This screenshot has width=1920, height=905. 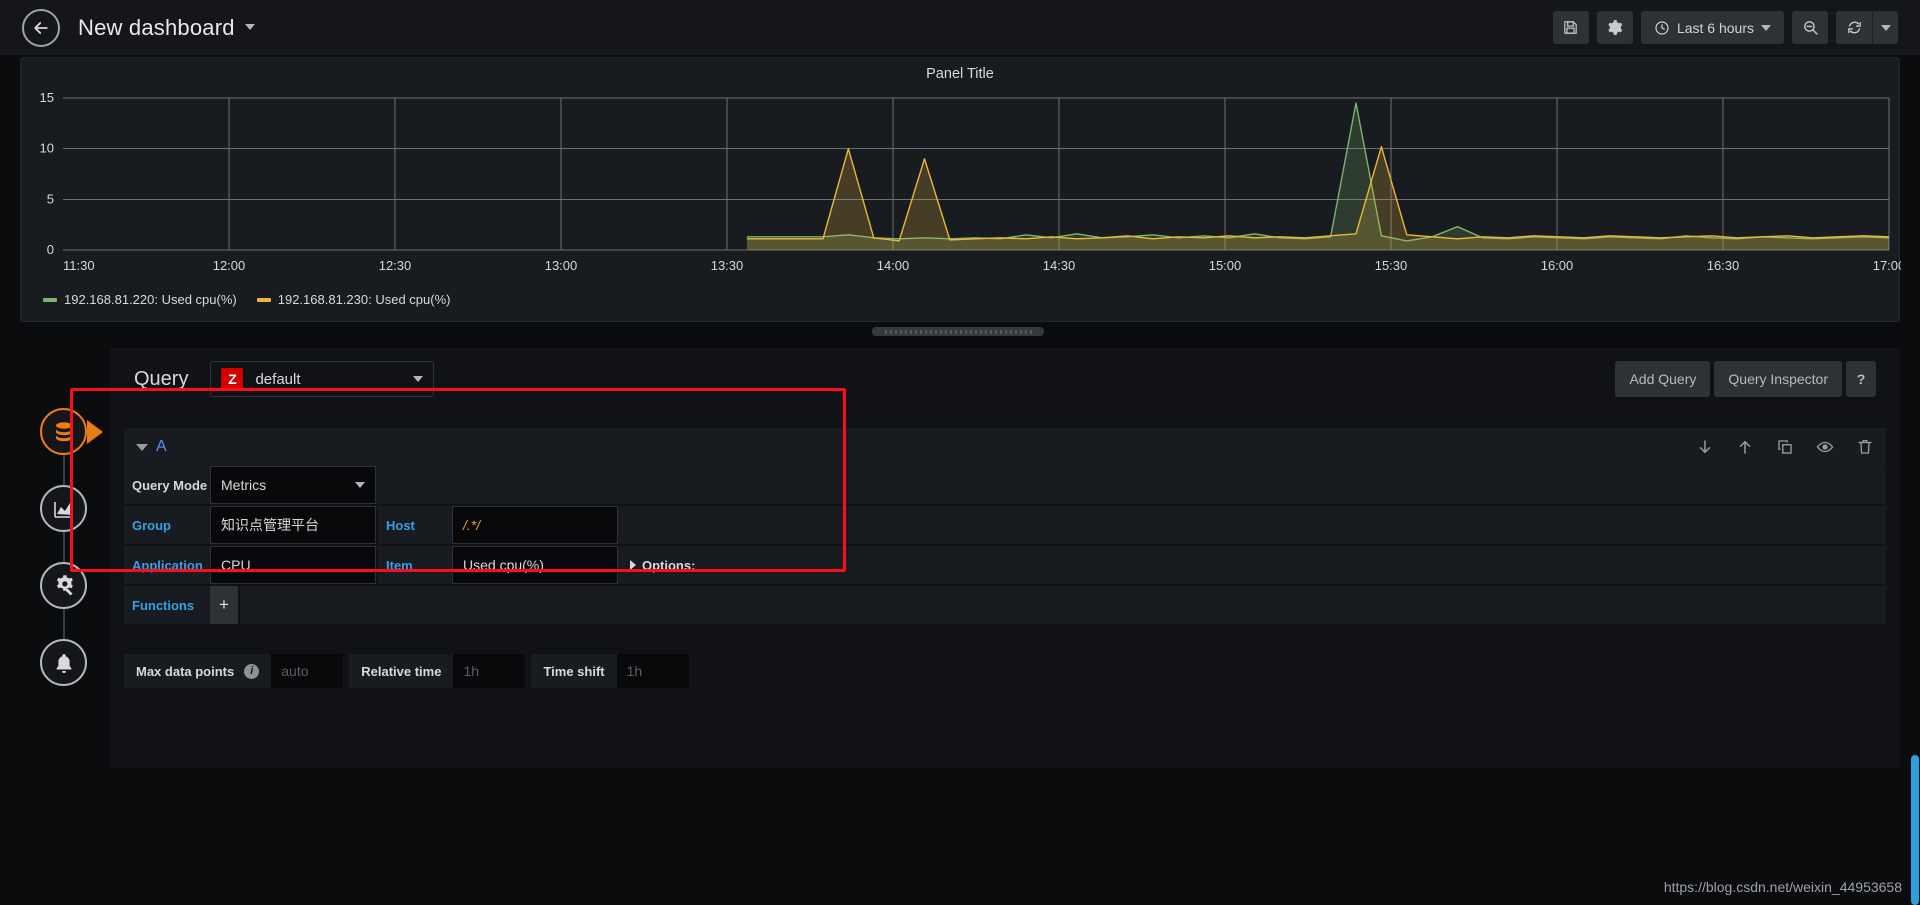 What do you see at coordinates (50, 249) in the screenshot?
I see `svg-text: 0` at bounding box center [50, 249].